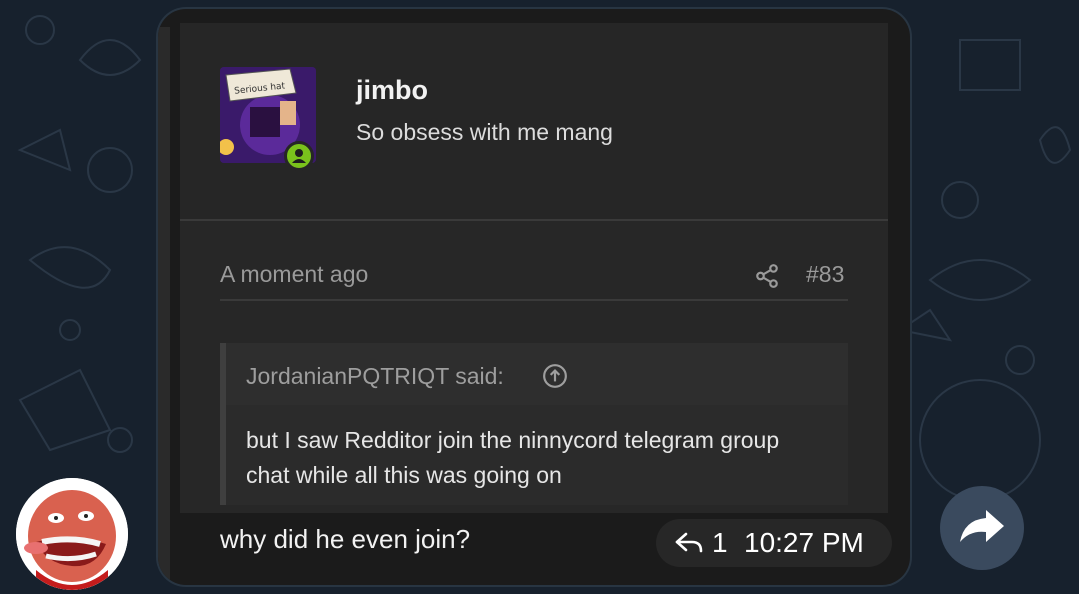 The width and height of the screenshot is (1079, 594). I want to click on message-time: 10:27 PM, so click(804, 542).